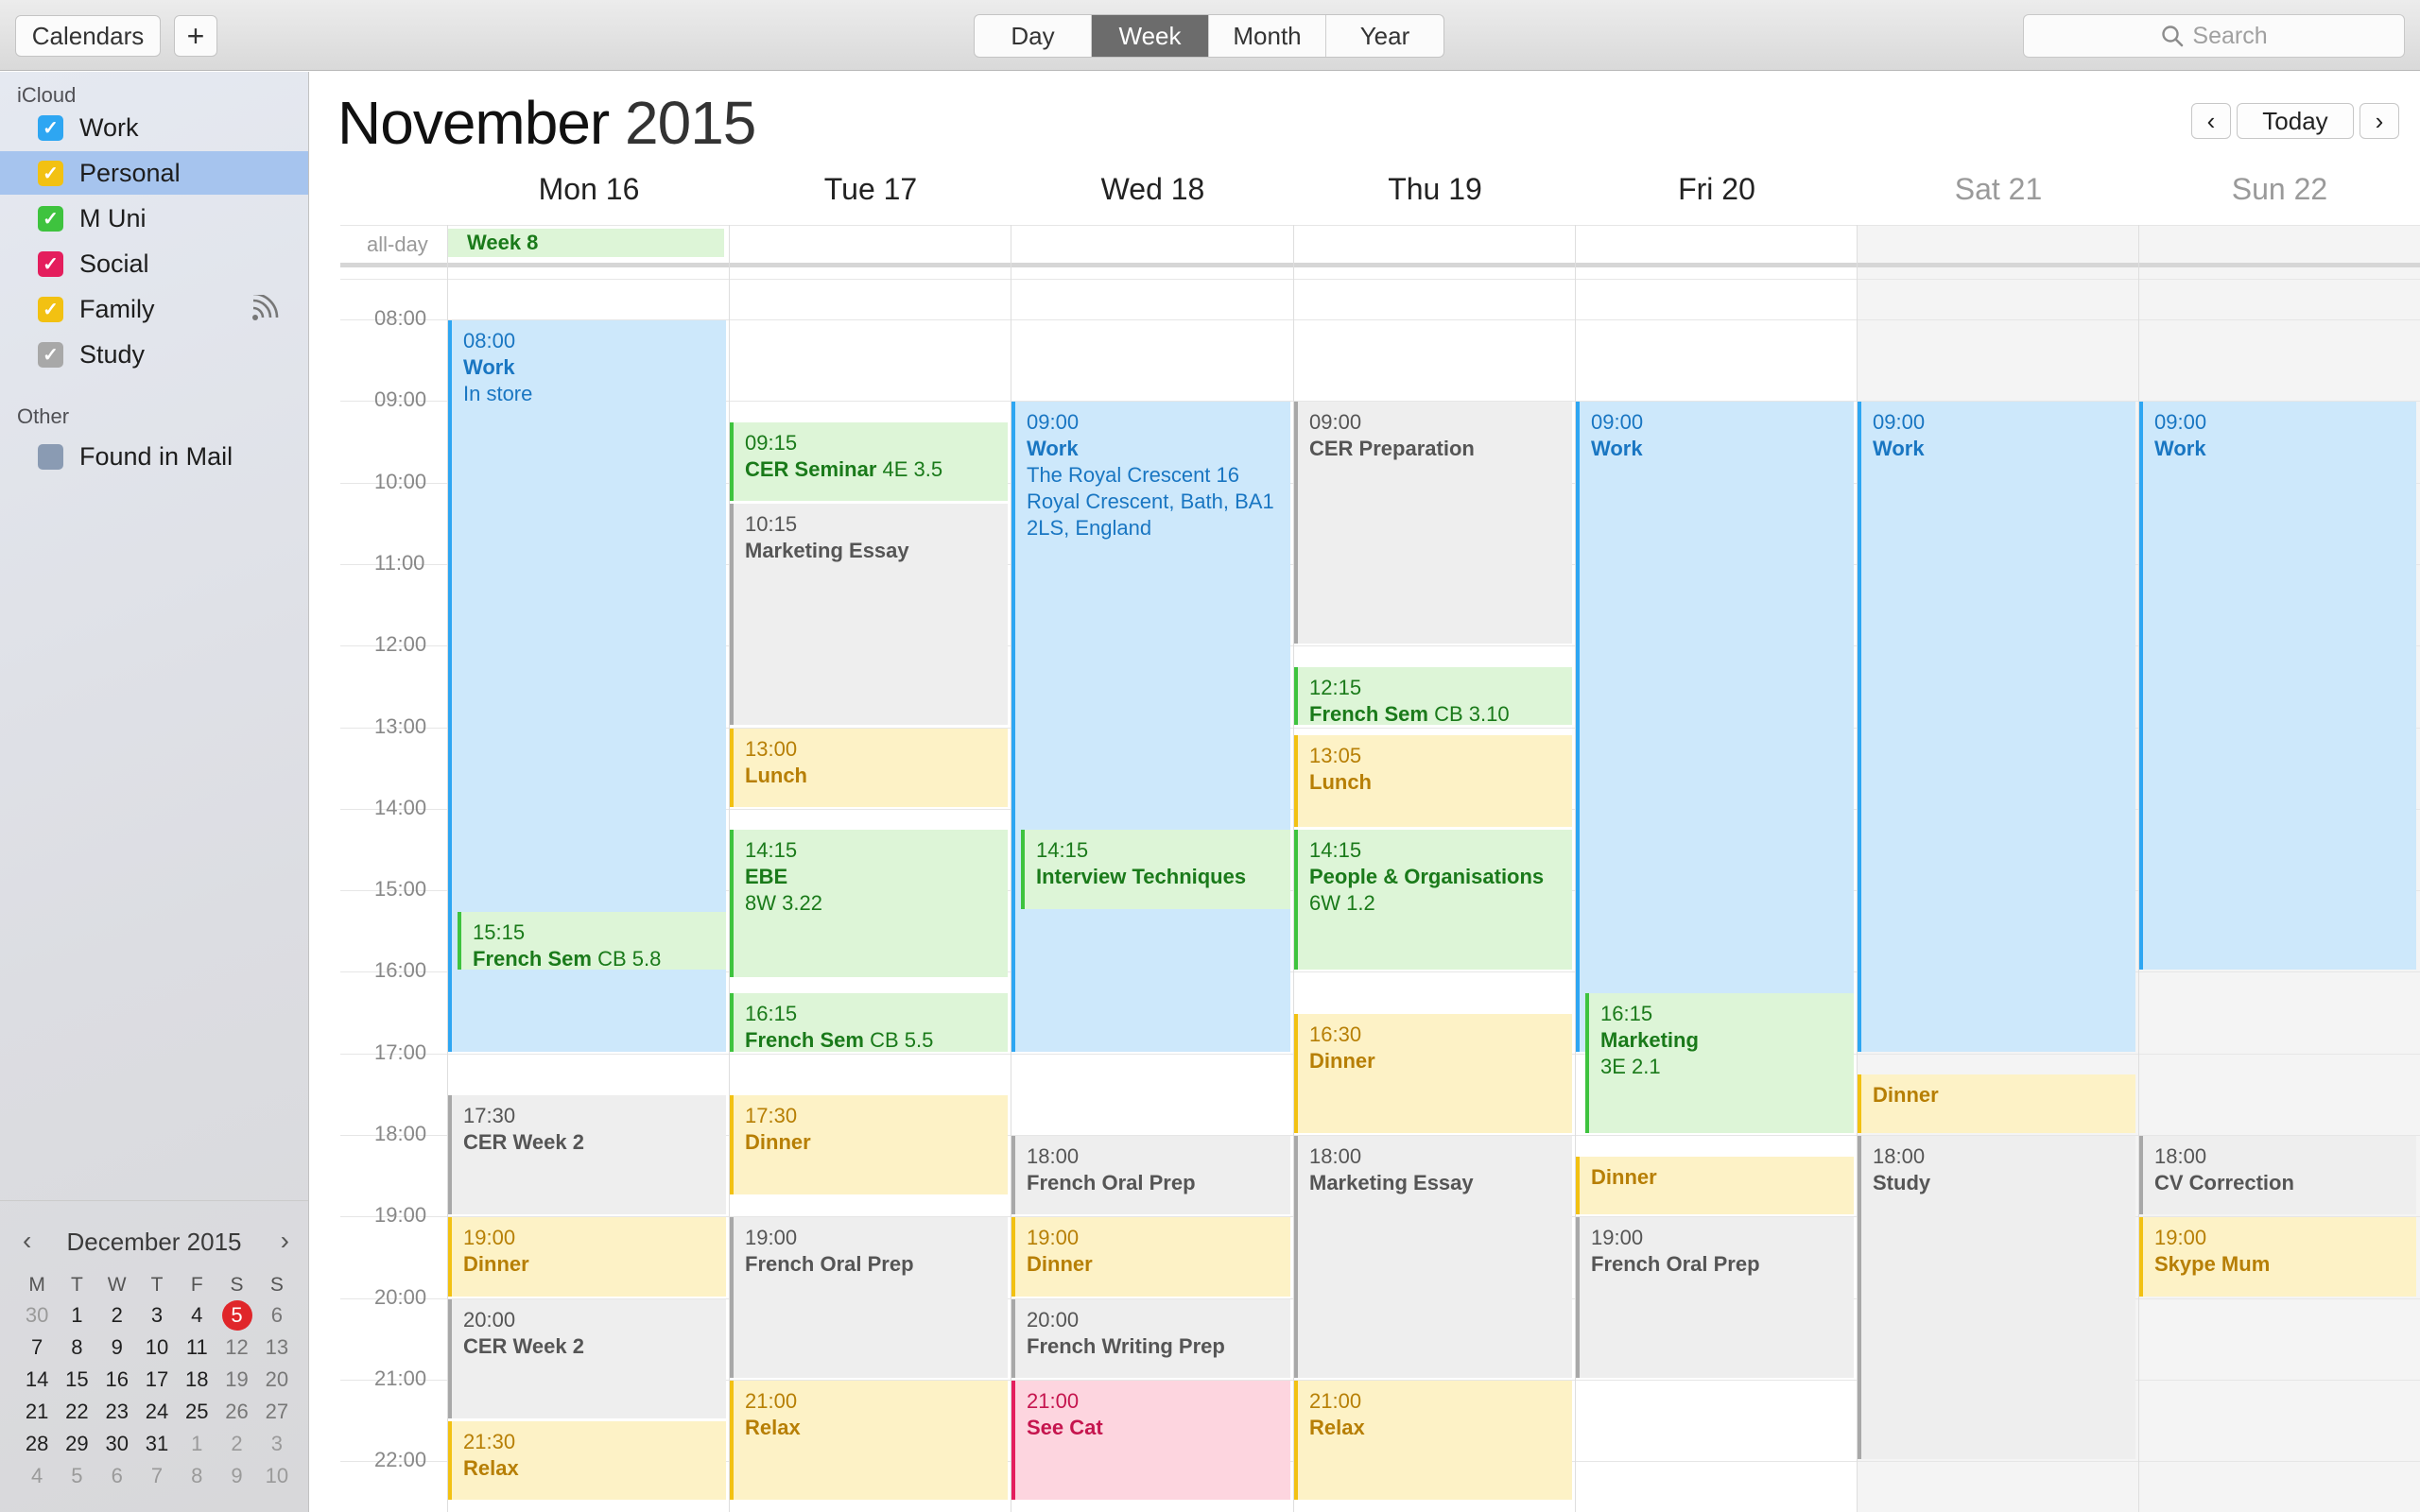 The width and height of the screenshot is (2420, 1512). I want to click on calendar-event: 21:00 See Cat, so click(1150, 1440).